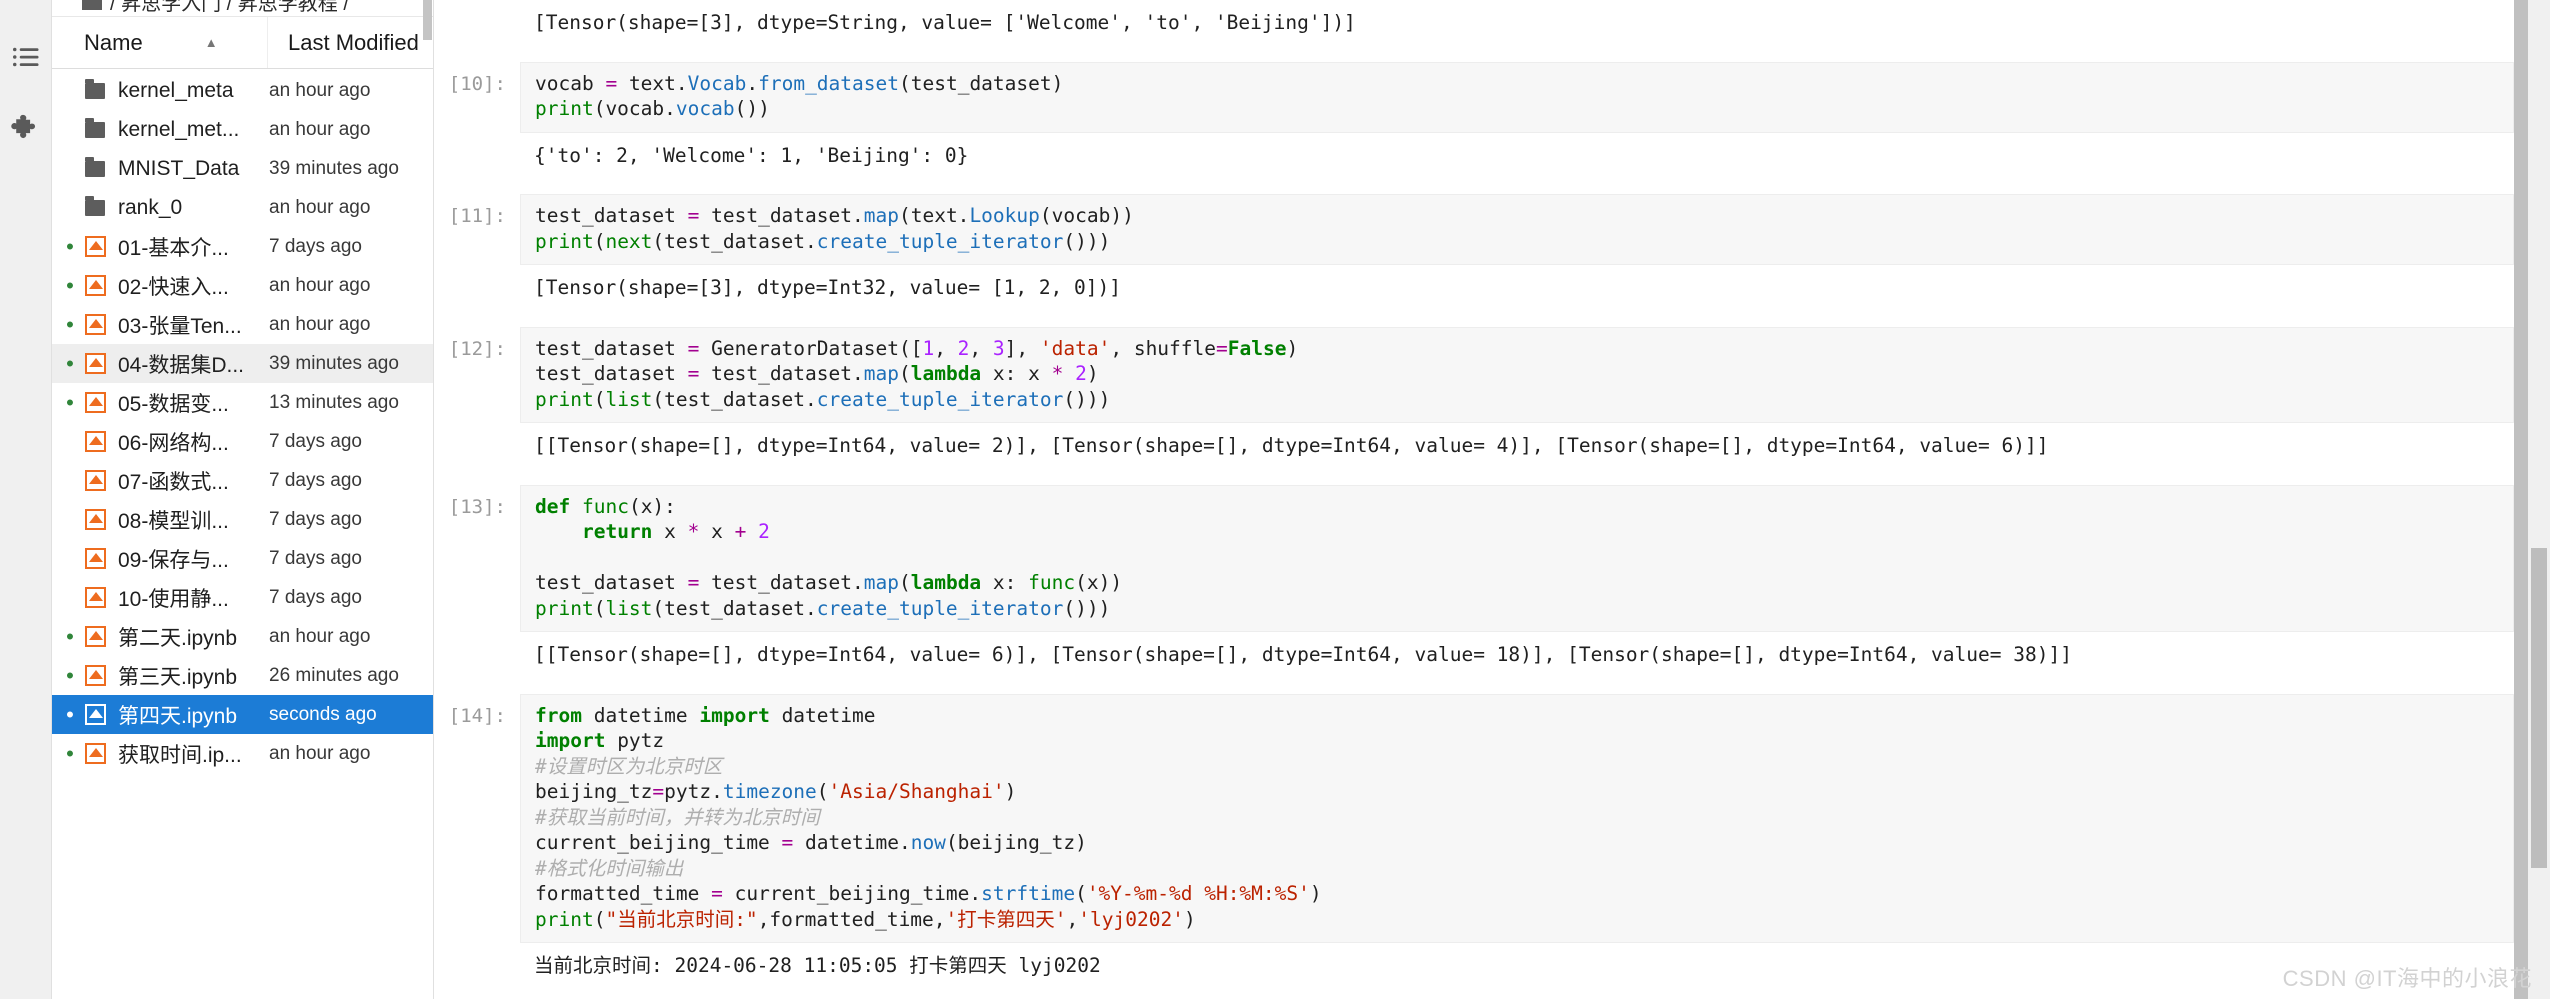  Describe the element at coordinates (242, 402) in the screenshot. I see `file-list-item: • 05-数据变... 13 minutes ago` at that location.